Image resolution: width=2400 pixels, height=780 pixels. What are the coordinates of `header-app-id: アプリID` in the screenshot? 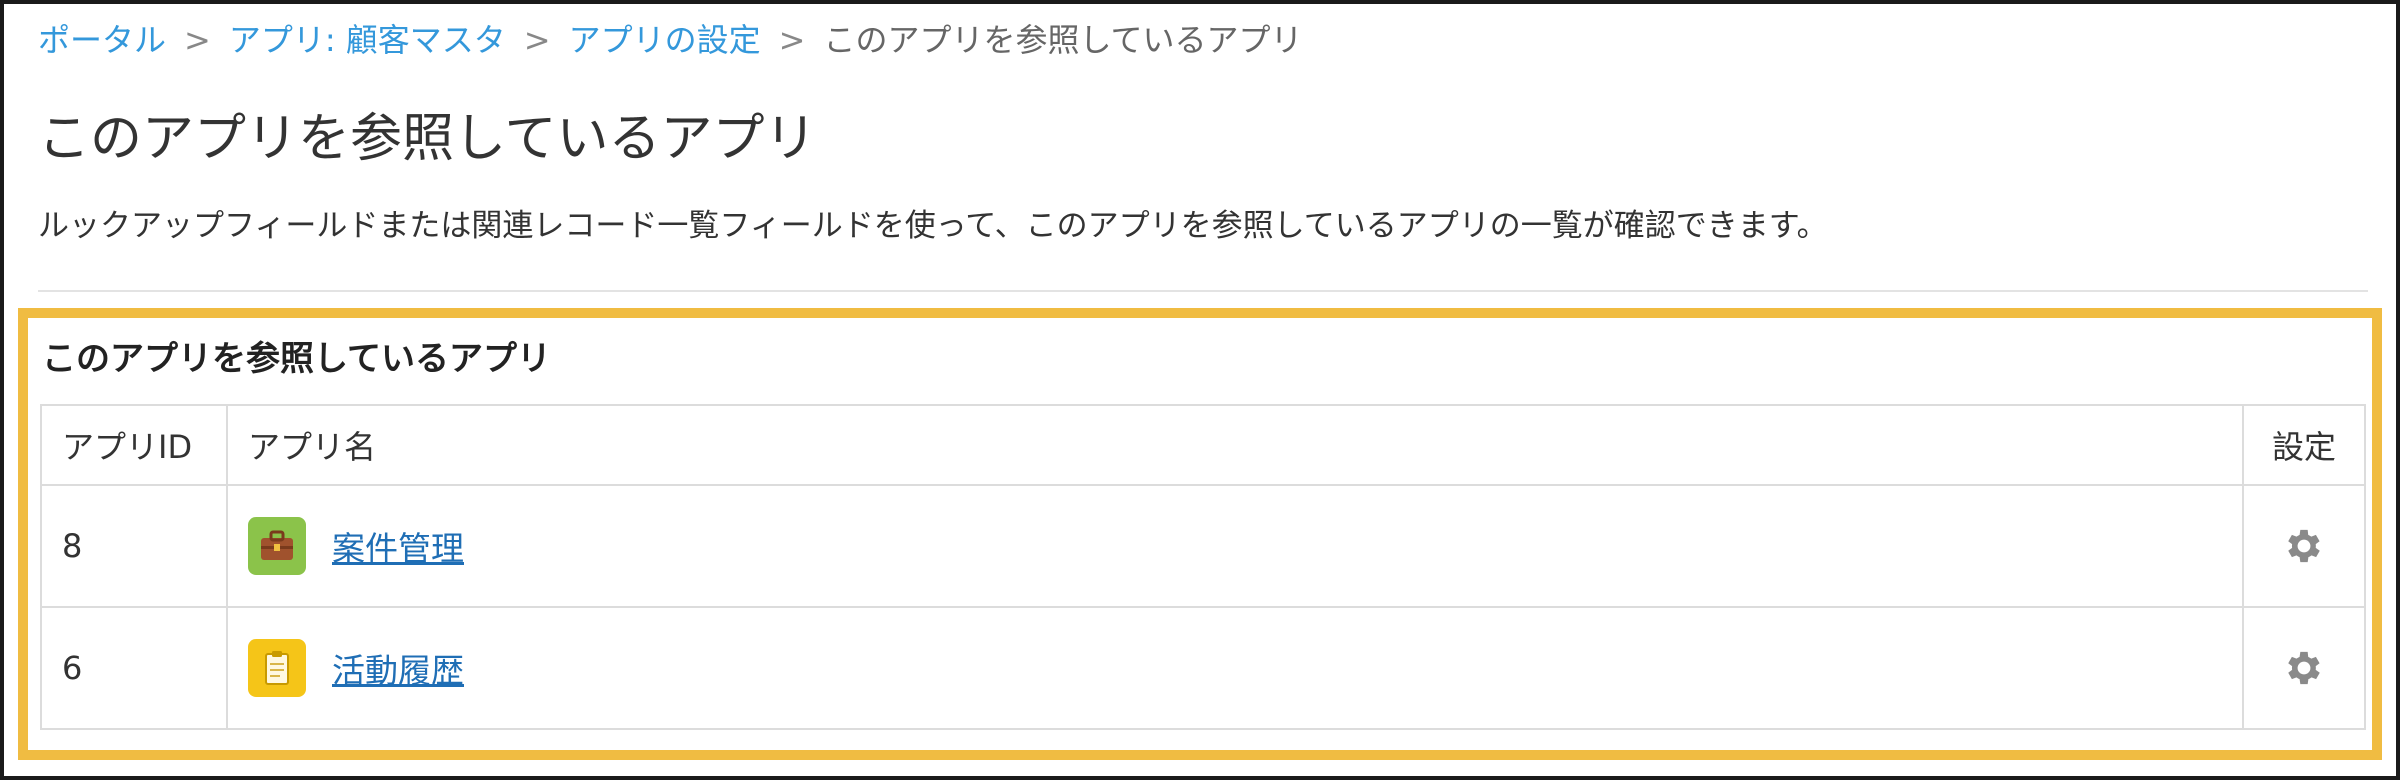 It's located at (134, 445).